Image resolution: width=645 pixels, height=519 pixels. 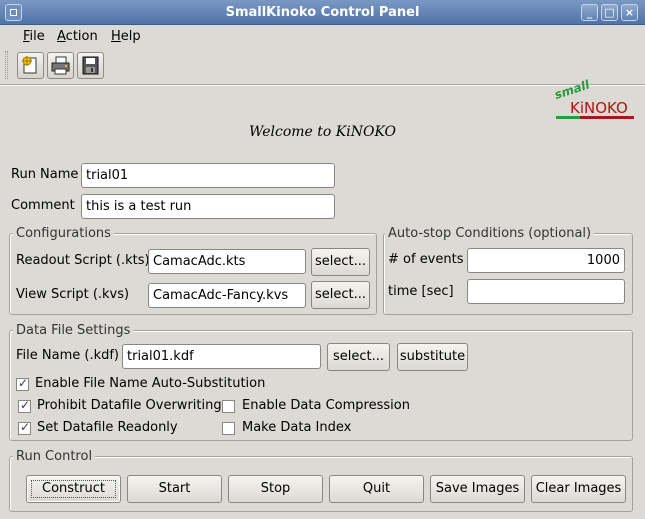 I want to click on run-control-title: Run Control, so click(x=54, y=457).